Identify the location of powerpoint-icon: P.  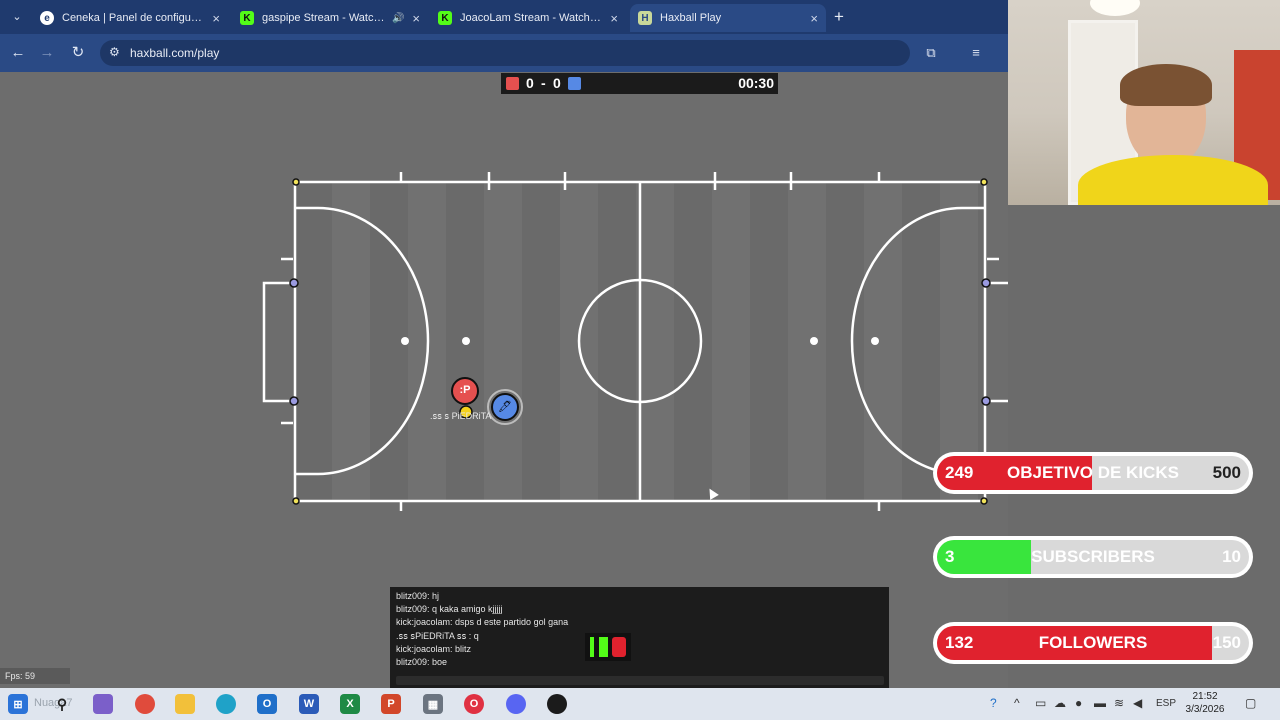
(391, 704).